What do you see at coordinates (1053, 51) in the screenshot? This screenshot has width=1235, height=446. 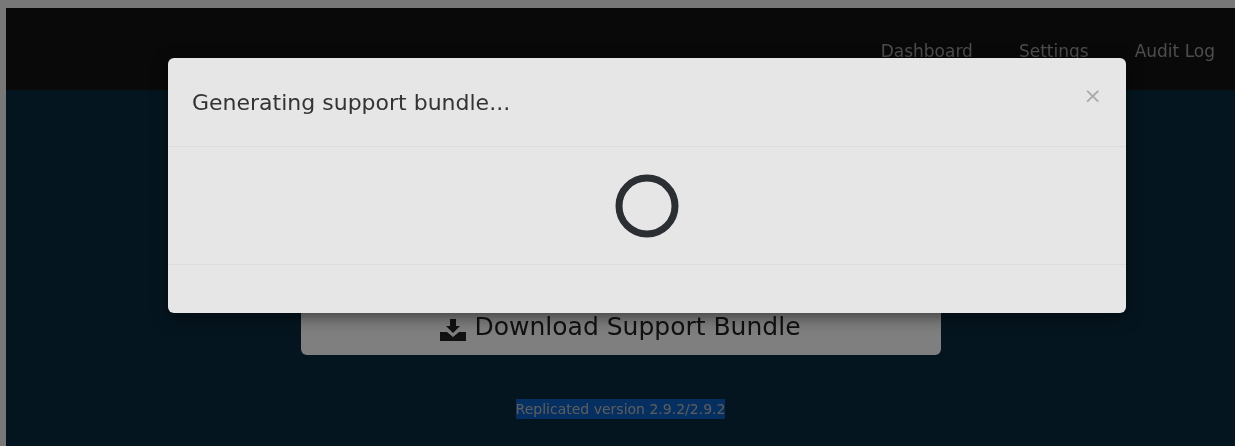 I see `nav-link: Settings` at bounding box center [1053, 51].